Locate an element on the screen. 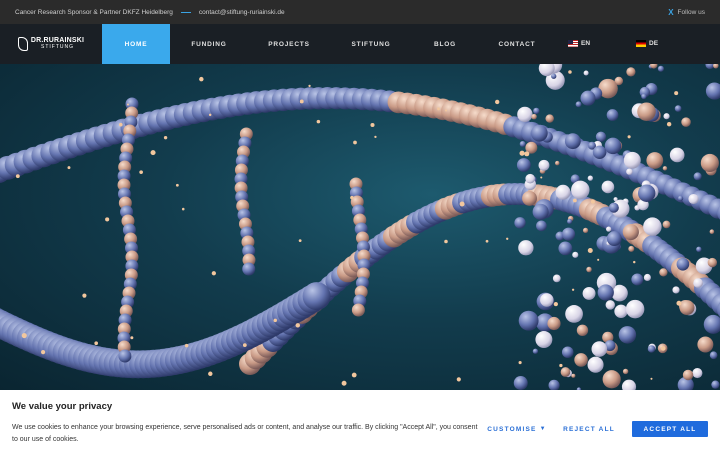 This screenshot has height=450, width=720. reject-all-button: REJECT ALL is located at coordinates (589, 429).